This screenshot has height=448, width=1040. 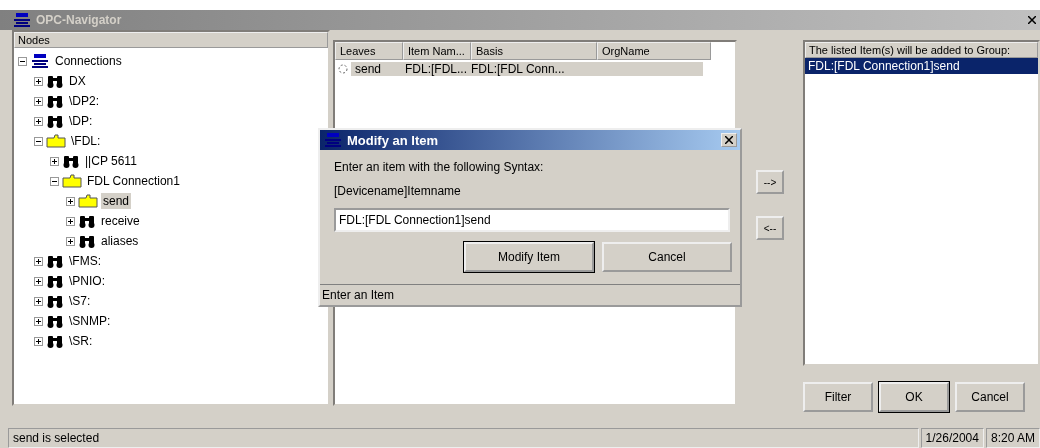 I want to click on status-date: 1/26/2004, so click(x=952, y=438).